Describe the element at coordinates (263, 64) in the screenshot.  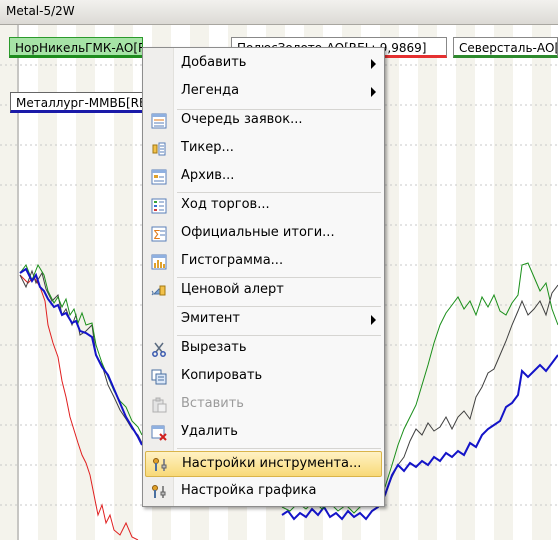
I see `menu-item-add: Добавить` at that location.